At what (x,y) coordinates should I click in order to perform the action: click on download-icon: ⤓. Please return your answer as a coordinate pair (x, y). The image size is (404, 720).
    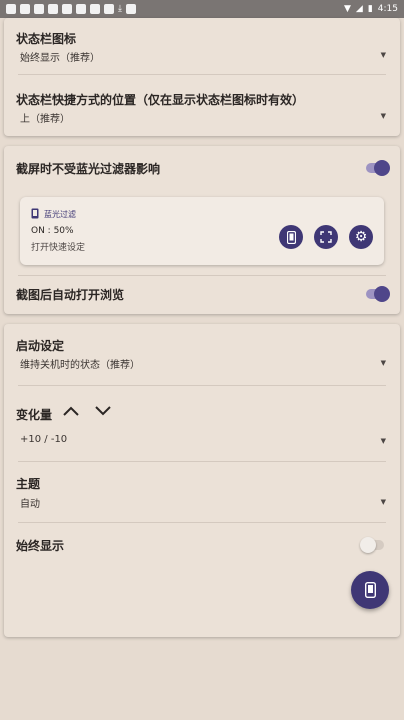
    Looking at the image, I should click on (120, 9).